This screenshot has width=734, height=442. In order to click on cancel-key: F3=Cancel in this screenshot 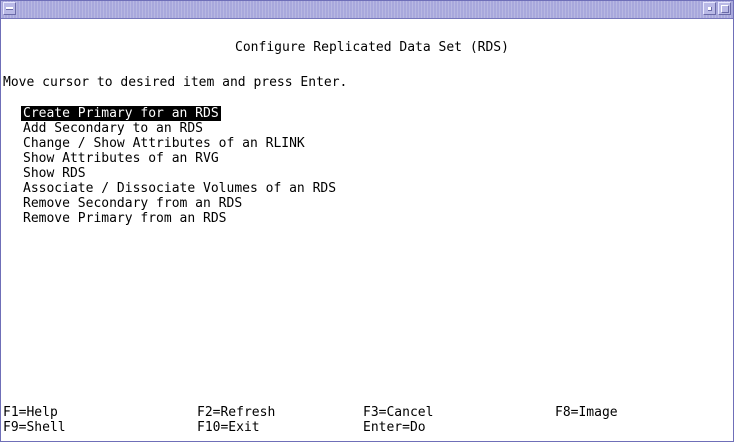, I will do `click(398, 412)`.